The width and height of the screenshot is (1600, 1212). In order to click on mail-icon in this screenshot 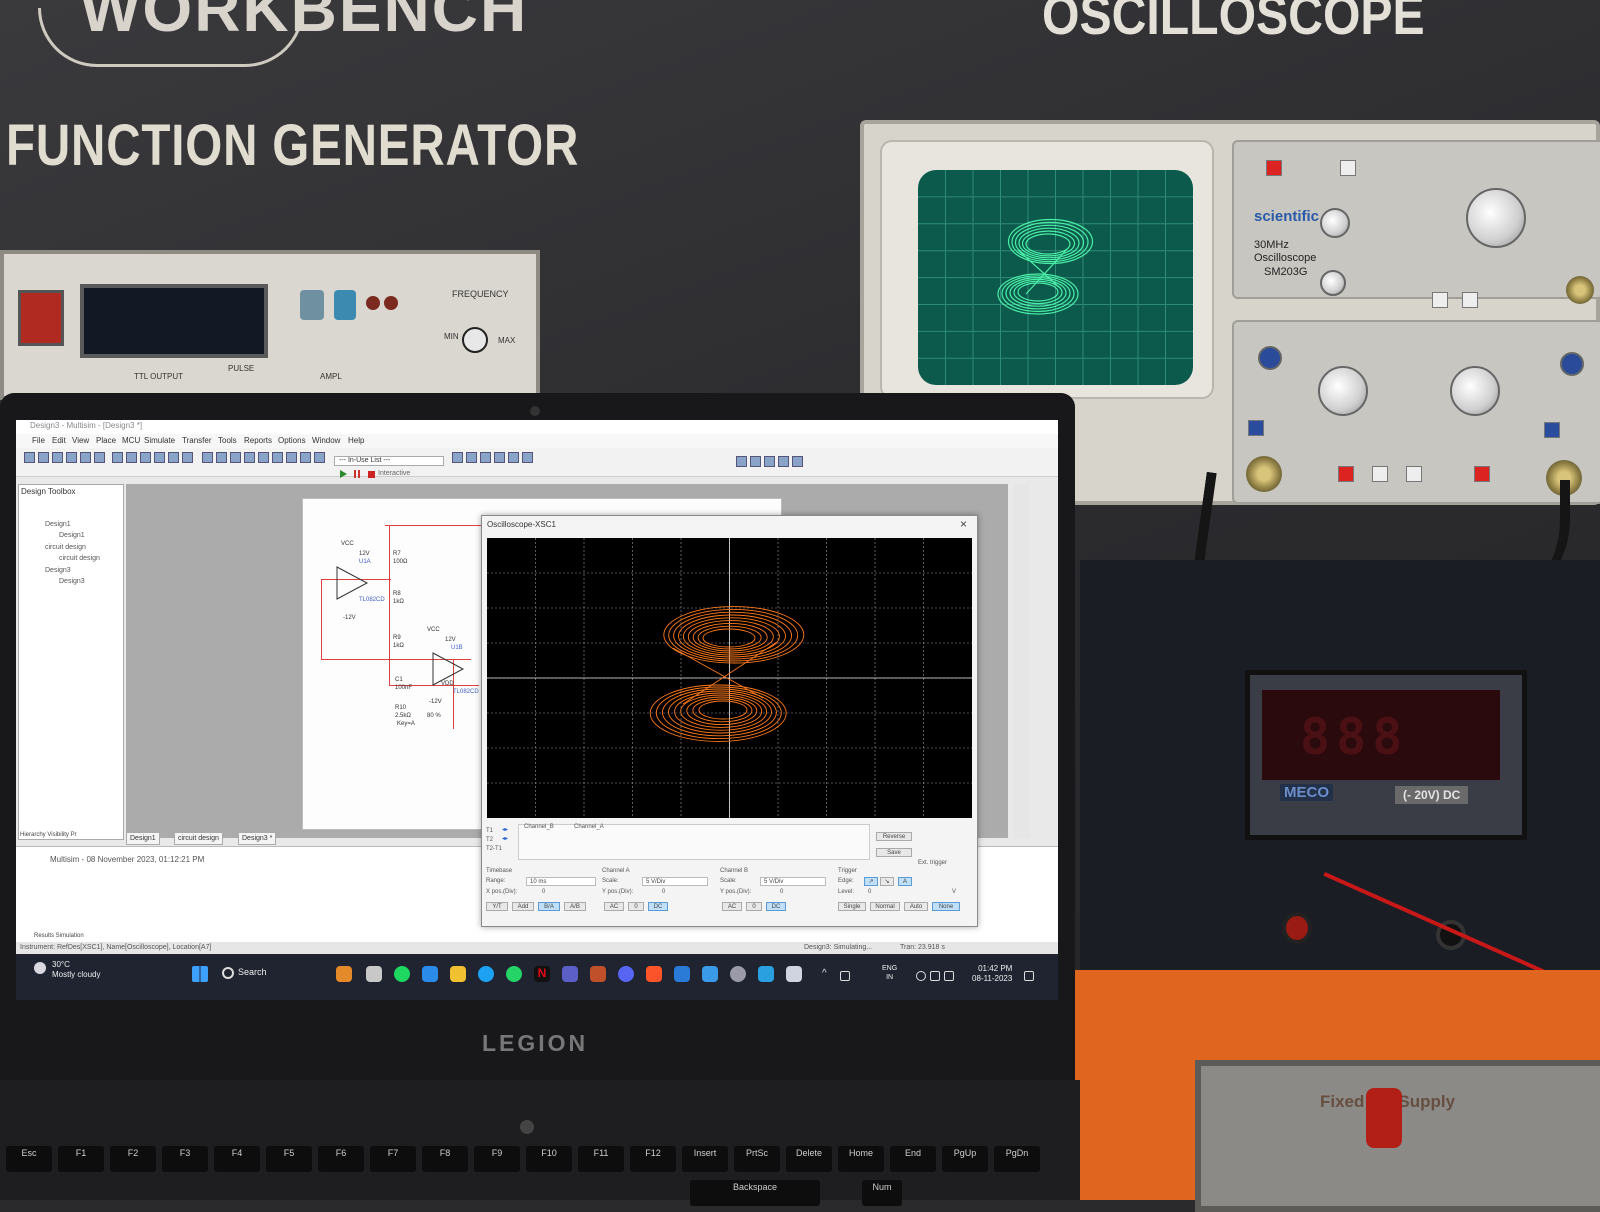, I will do `click(682, 974)`.